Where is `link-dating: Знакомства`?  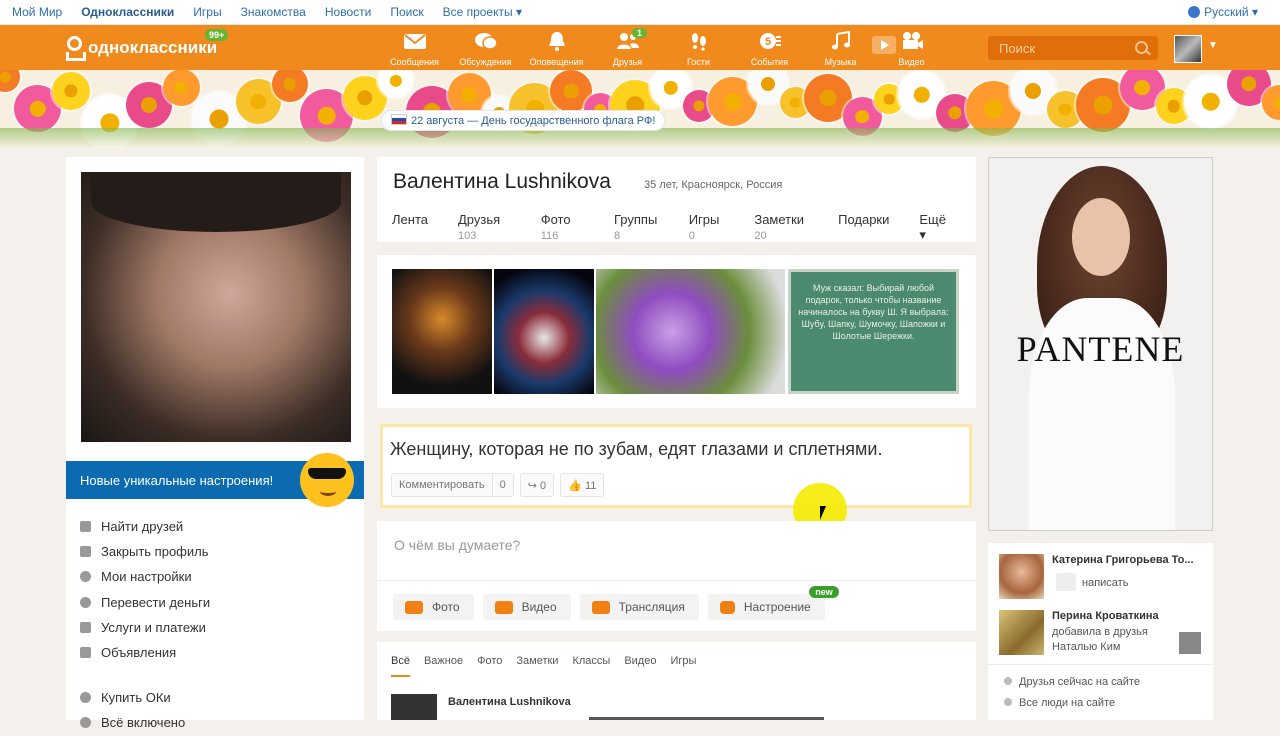 link-dating: Знакомства is located at coordinates (273, 12).